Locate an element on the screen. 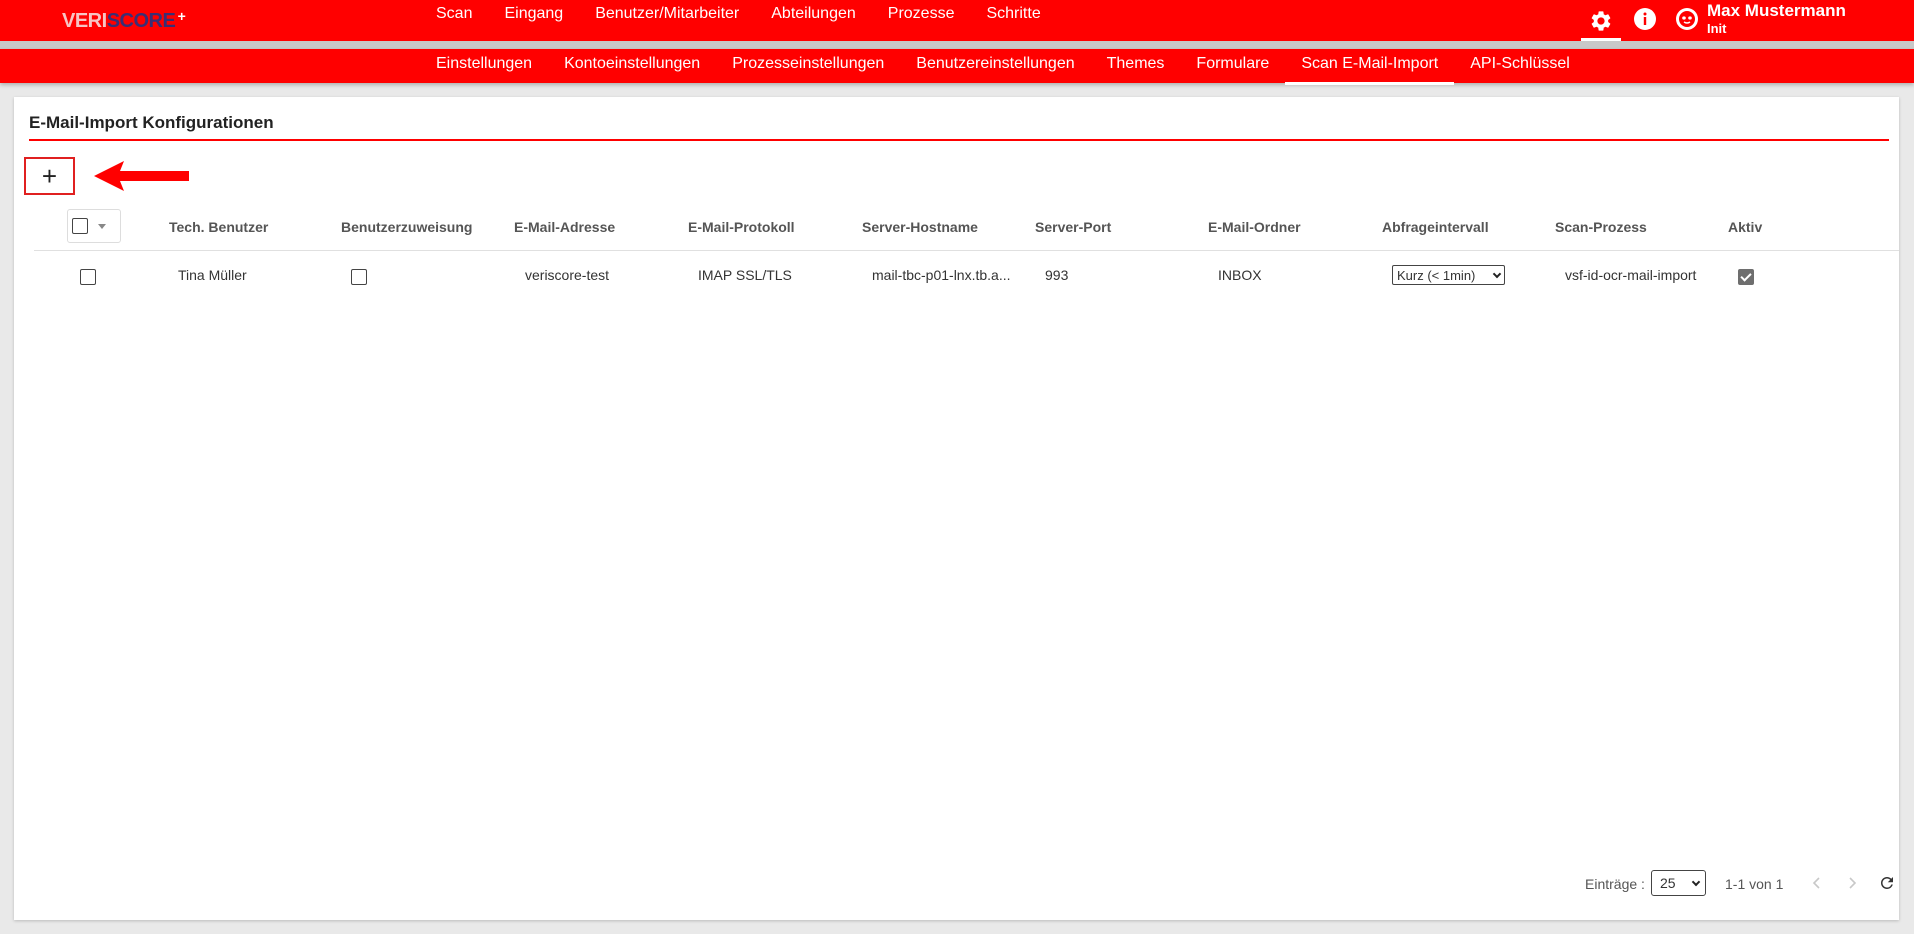  cell-user-assignment-checkbox is located at coordinates (359, 277).